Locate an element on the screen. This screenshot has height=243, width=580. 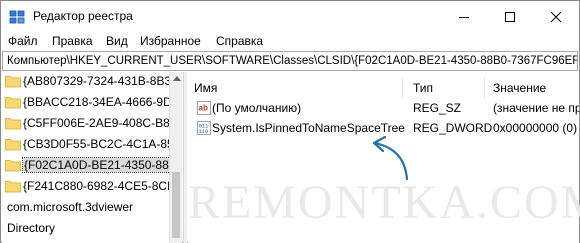
tree-item-label: Directory is located at coordinates (31, 228).